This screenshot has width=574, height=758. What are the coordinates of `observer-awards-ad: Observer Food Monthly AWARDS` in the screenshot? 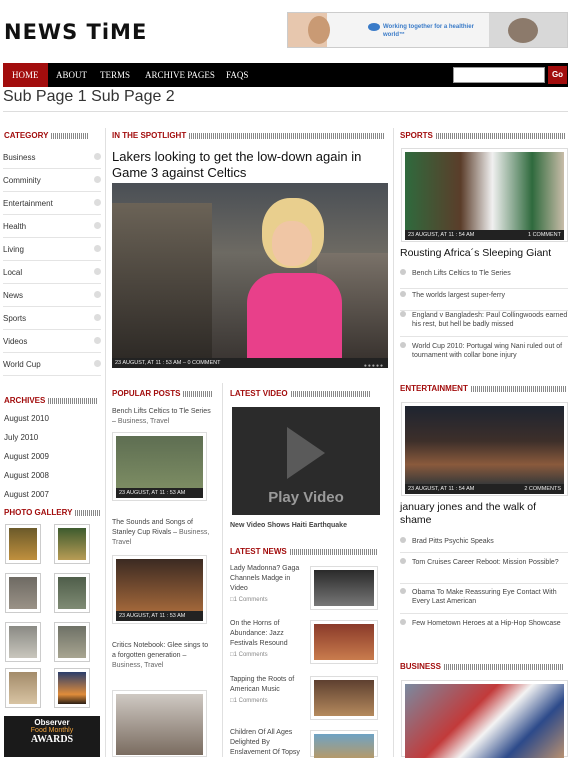 It's located at (52, 736).